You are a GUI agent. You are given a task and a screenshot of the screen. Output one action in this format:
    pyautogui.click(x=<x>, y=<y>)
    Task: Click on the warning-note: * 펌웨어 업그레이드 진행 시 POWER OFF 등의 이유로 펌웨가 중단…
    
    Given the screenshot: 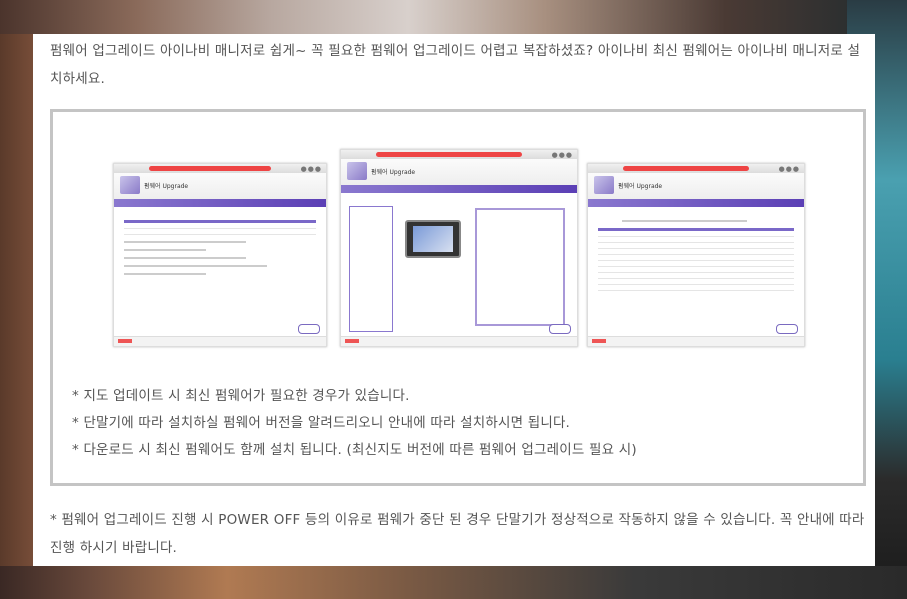 What is the action you would take?
    pyautogui.click(x=457, y=534)
    